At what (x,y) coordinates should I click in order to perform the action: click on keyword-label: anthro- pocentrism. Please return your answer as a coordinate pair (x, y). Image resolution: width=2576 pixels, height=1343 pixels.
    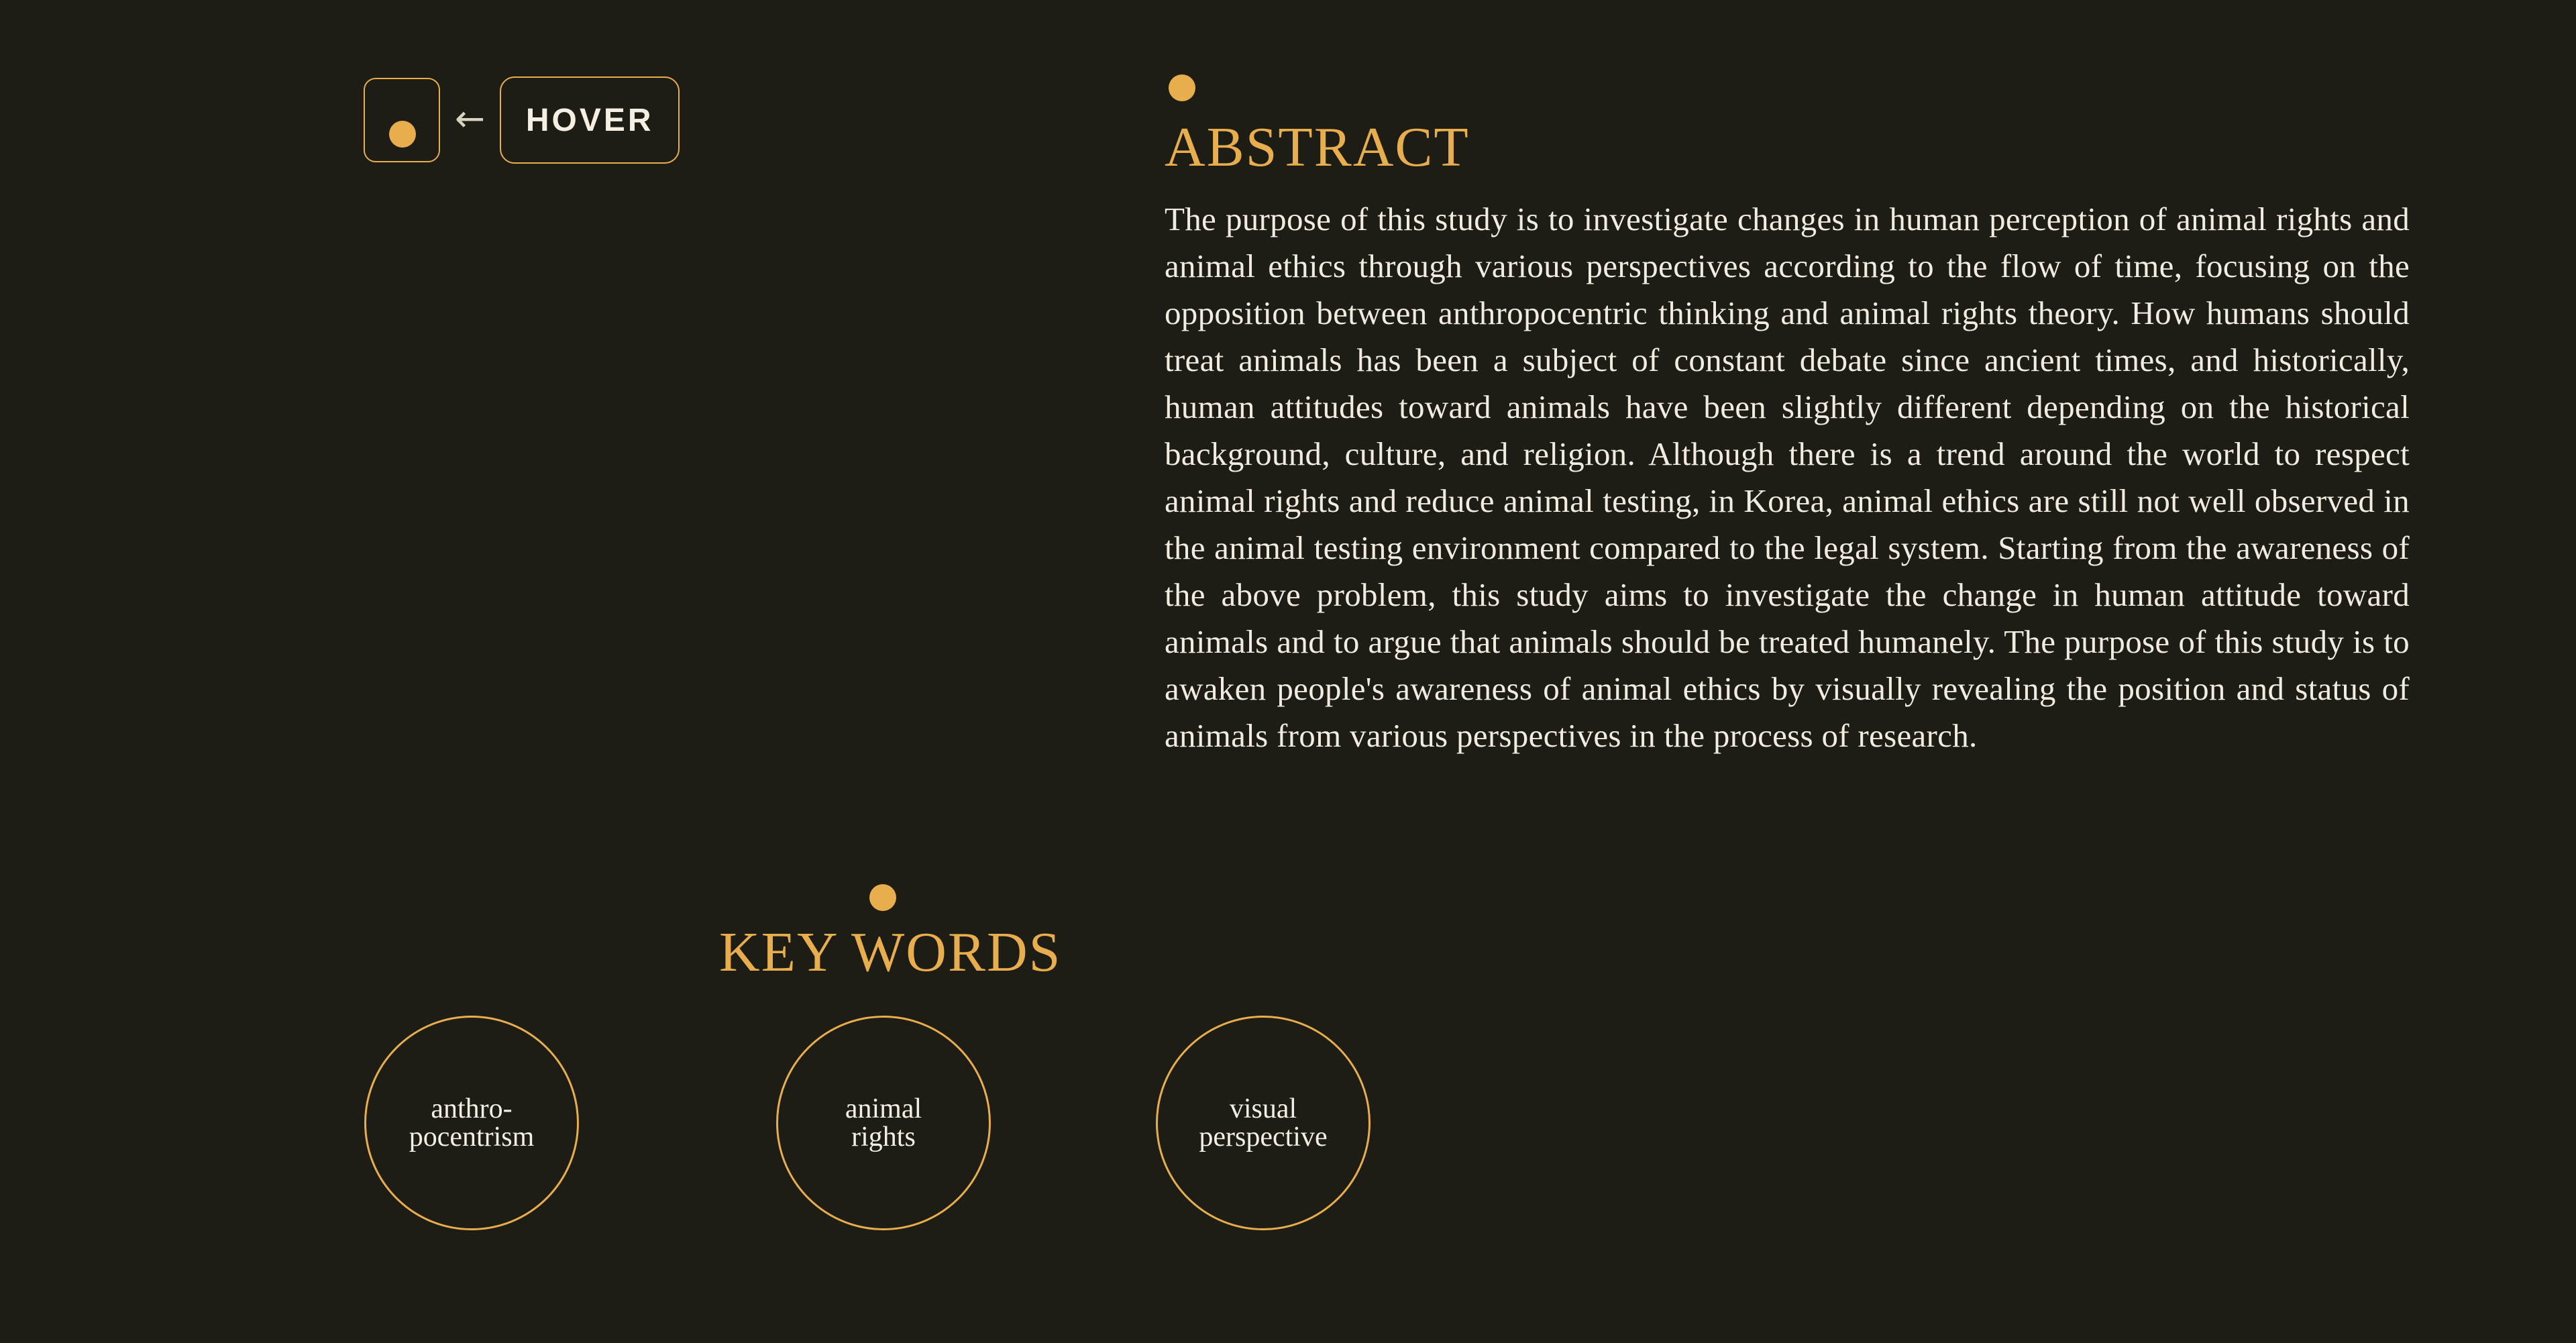
    Looking at the image, I should click on (472, 1122).